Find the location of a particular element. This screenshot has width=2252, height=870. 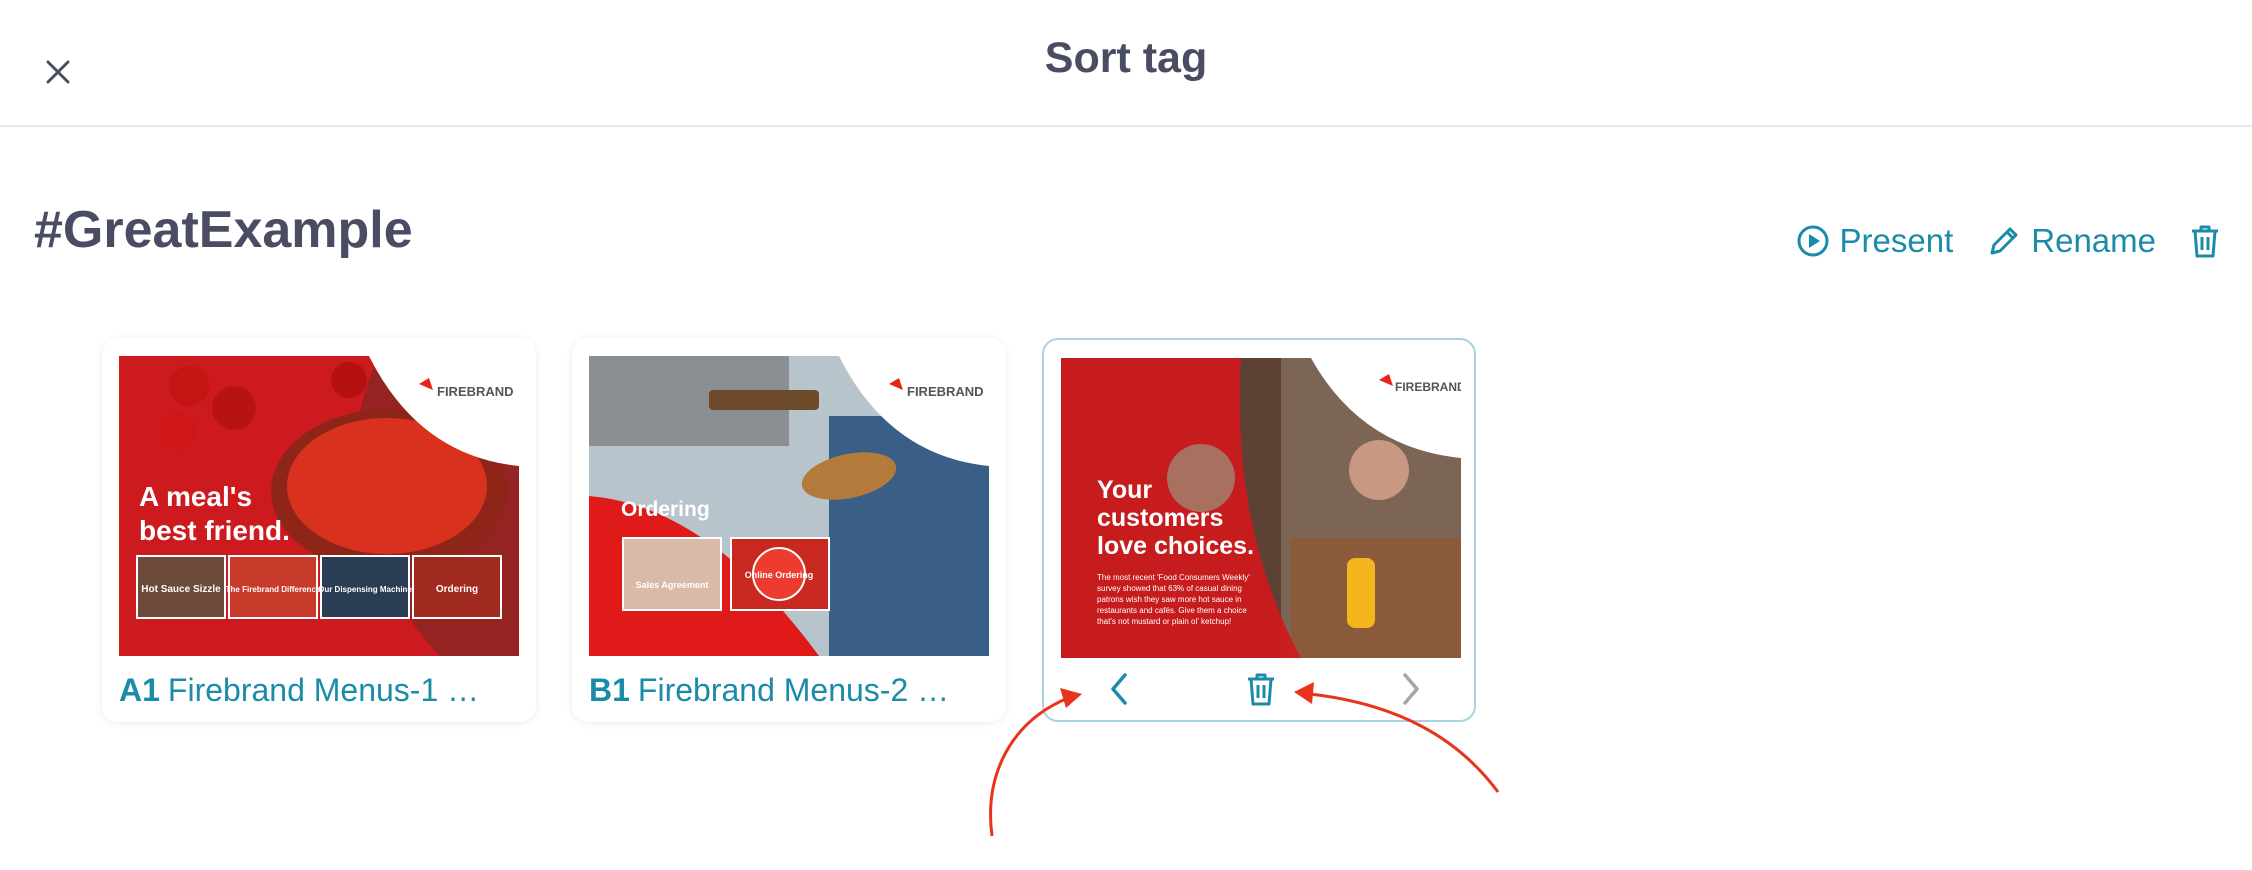

slide-headline-1: Your is located at coordinates (1124, 490).